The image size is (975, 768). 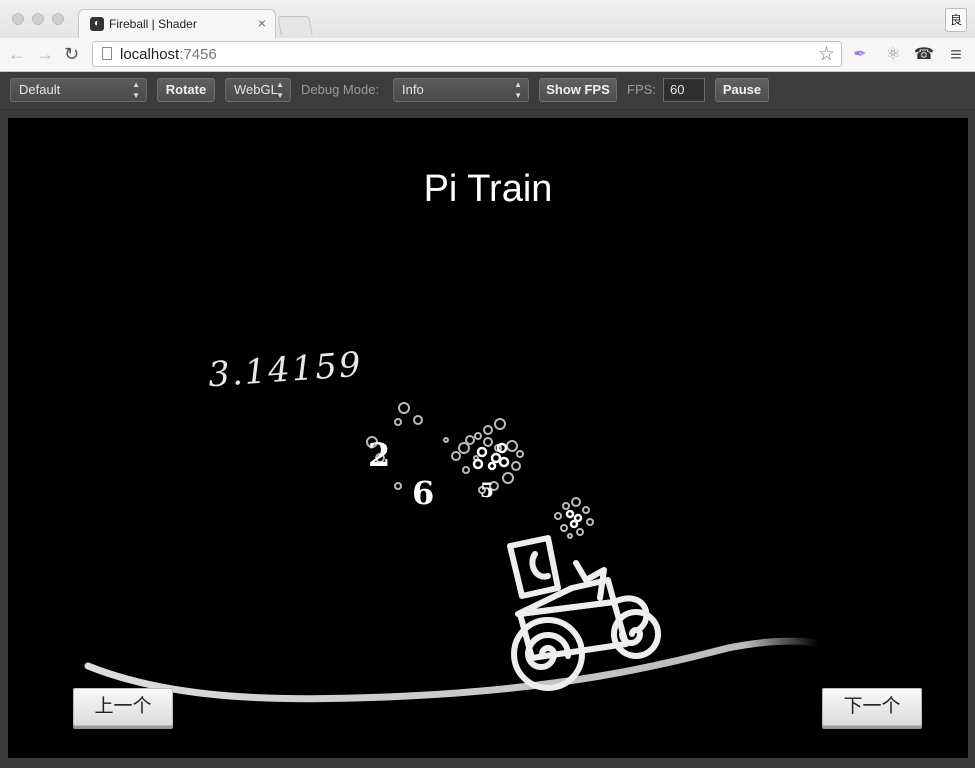 What do you see at coordinates (168, 54) in the screenshot?
I see `address-text: localhost:7456` at bounding box center [168, 54].